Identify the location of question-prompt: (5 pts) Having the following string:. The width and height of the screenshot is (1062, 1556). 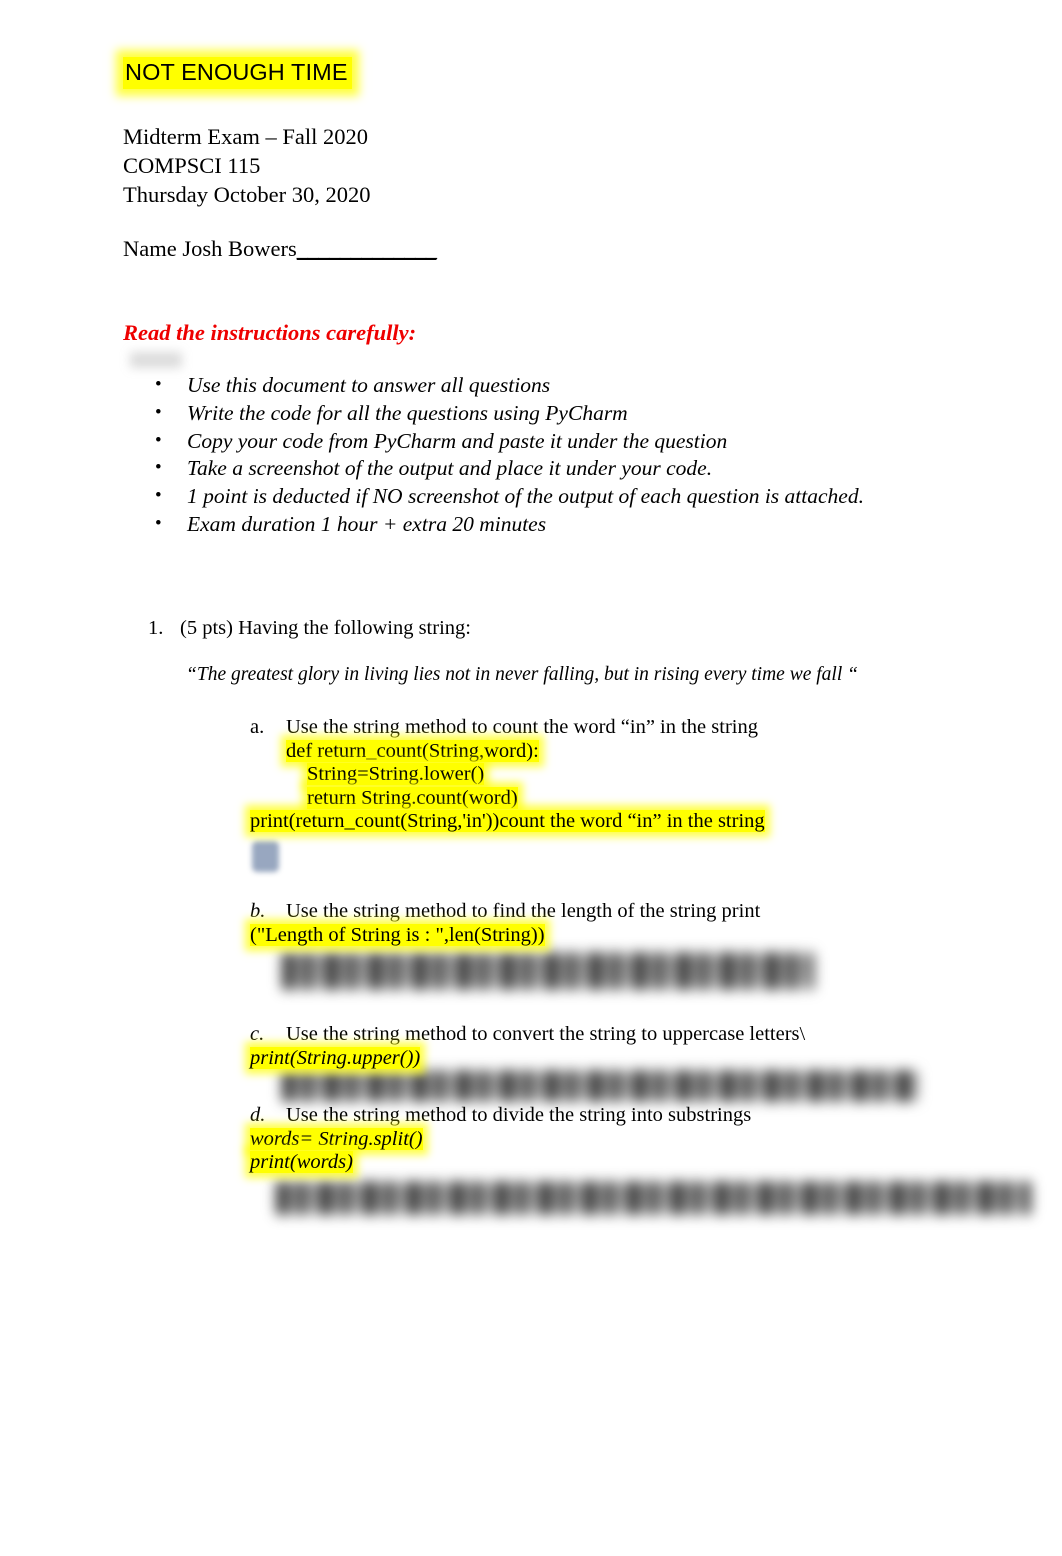
(325, 628).